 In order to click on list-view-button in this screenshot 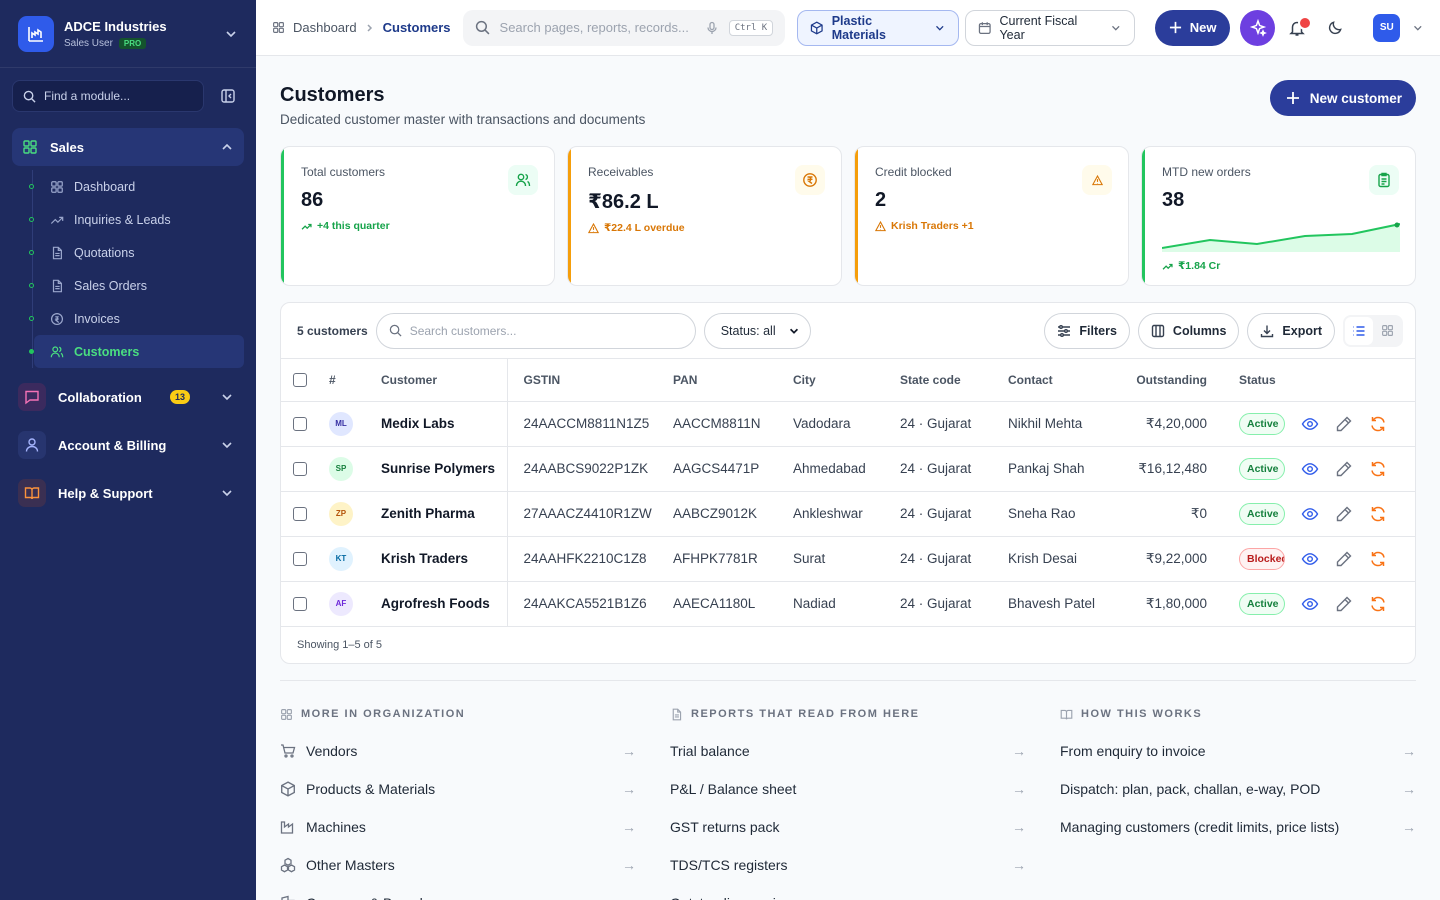, I will do `click(1359, 330)`.